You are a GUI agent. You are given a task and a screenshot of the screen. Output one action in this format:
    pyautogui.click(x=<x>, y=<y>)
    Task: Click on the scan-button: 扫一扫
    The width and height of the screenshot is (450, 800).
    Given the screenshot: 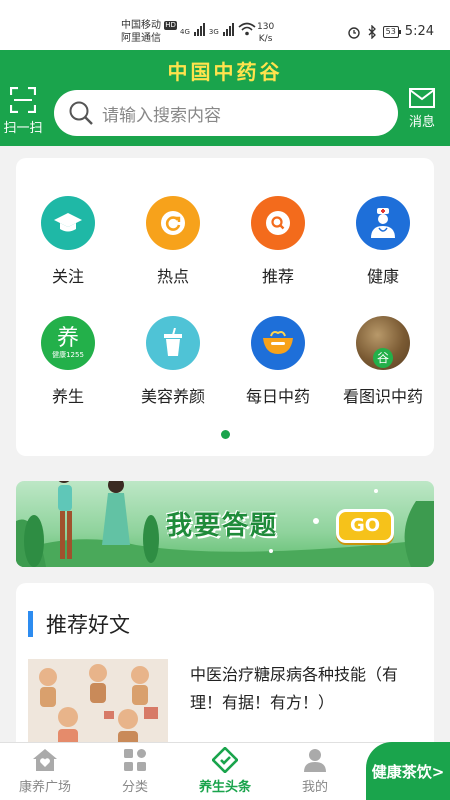 What is the action you would take?
    pyautogui.click(x=23, y=112)
    